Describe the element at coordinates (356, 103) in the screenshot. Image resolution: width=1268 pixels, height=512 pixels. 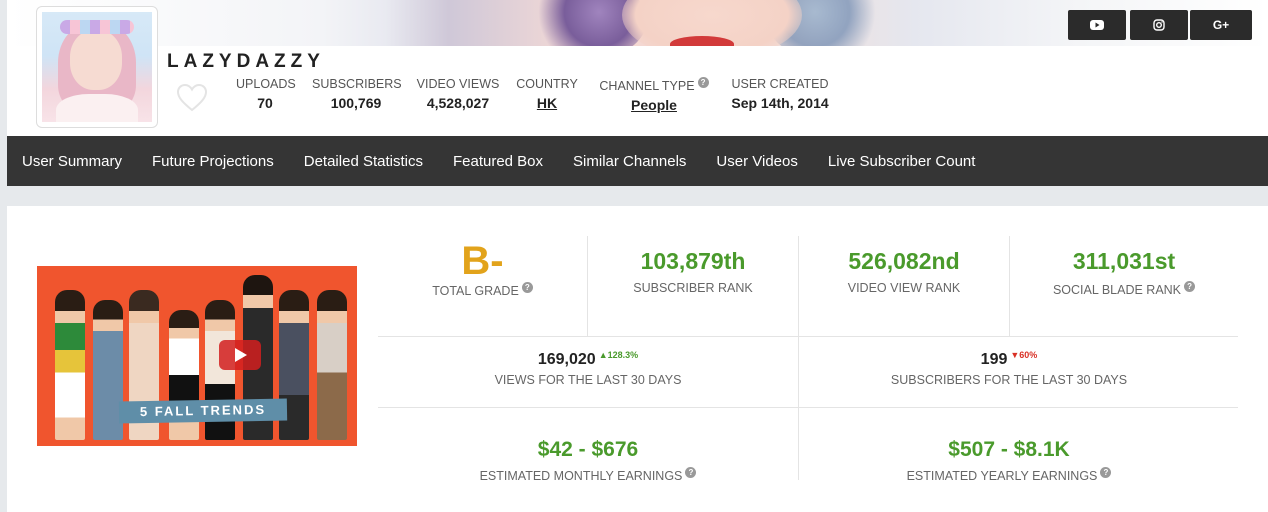
I see `stat-value: 100,769` at that location.